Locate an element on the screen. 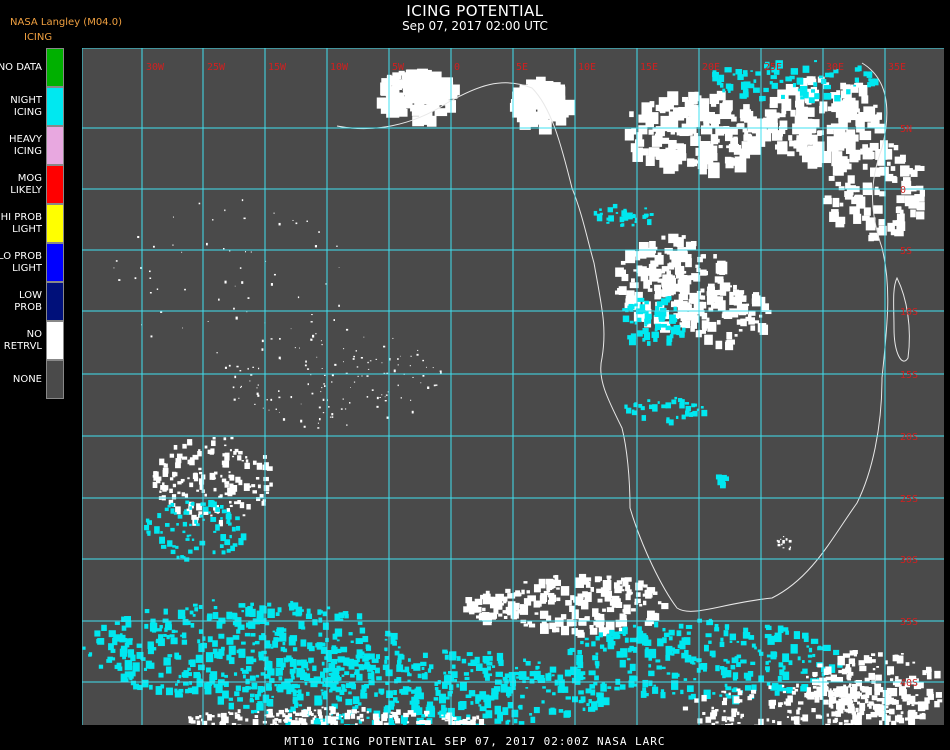  legend-item: NONE is located at coordinates (32, 379).